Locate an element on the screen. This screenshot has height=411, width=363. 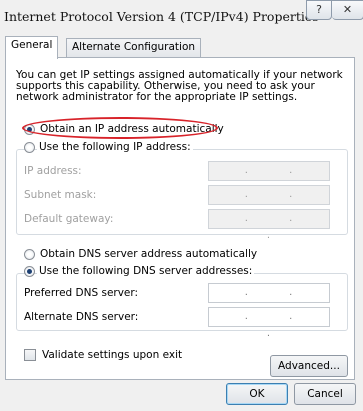
alternate-dns-field: . . . is located at coordinates (269, 323).